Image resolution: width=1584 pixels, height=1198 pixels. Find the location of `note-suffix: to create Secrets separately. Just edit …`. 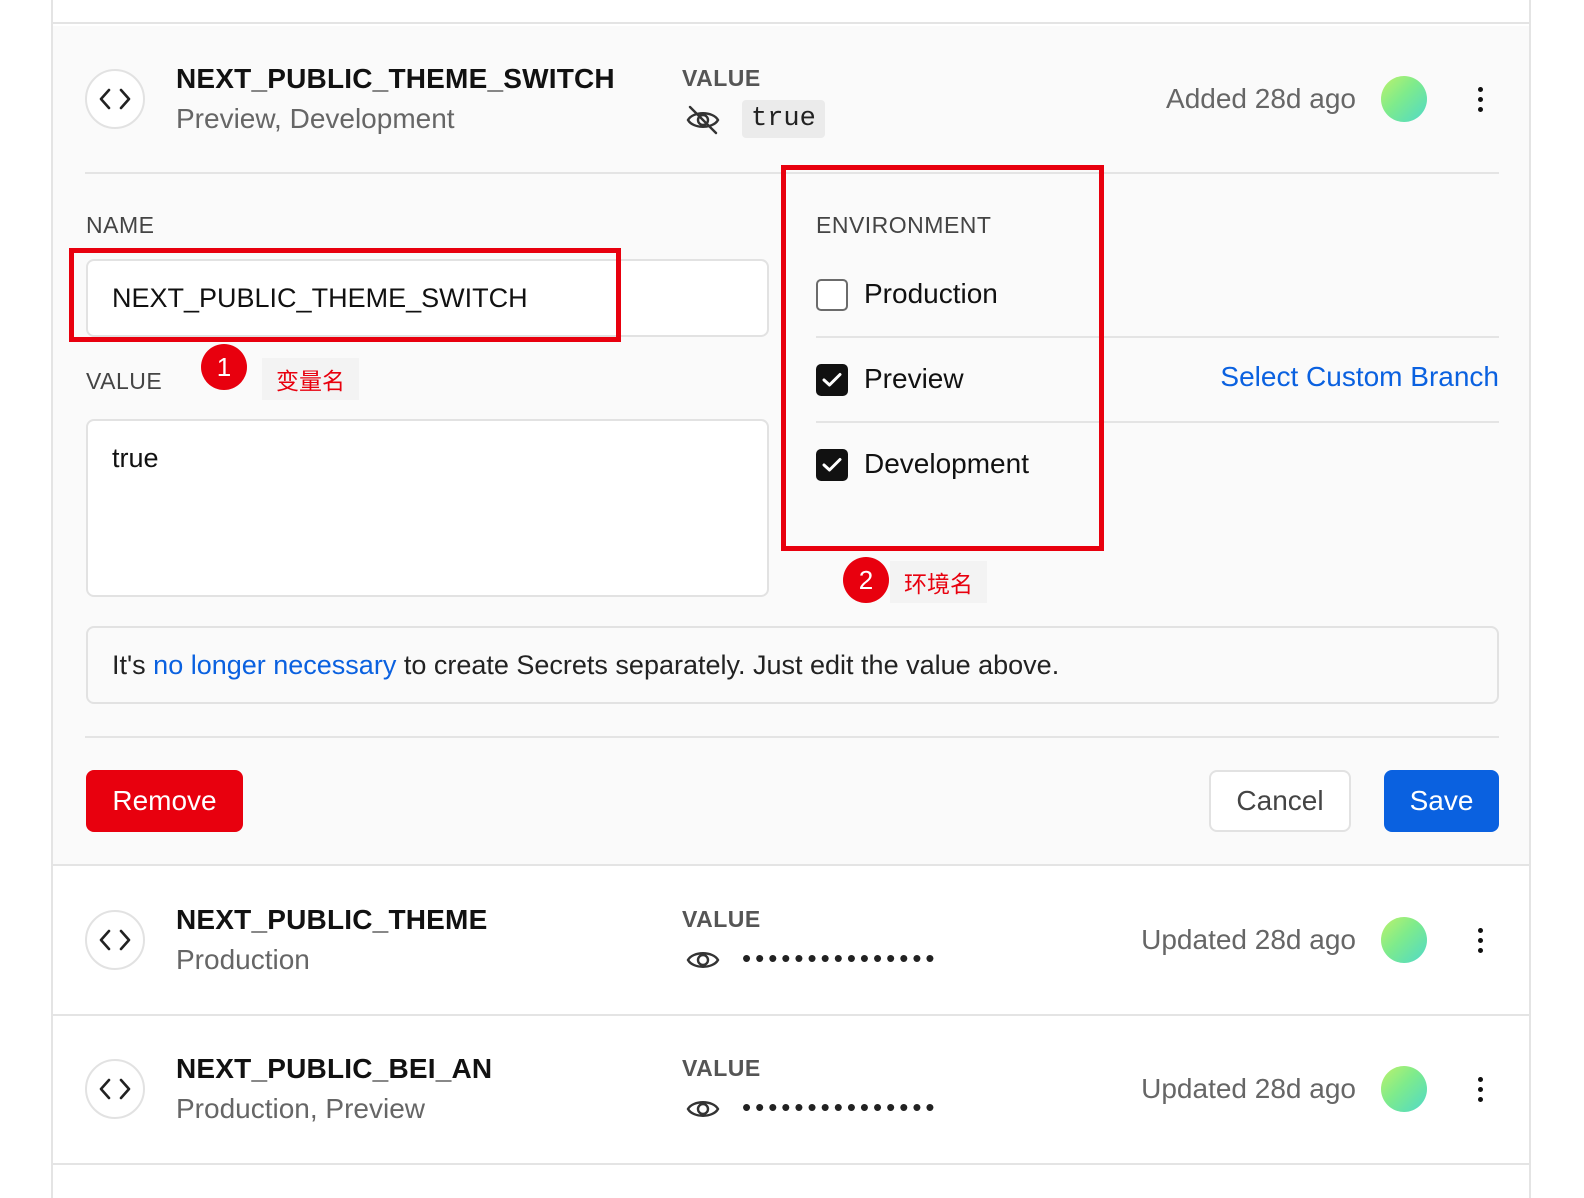

note-suffix: to create Secrets separately. Just edit … is located at coordinates (728, 665).